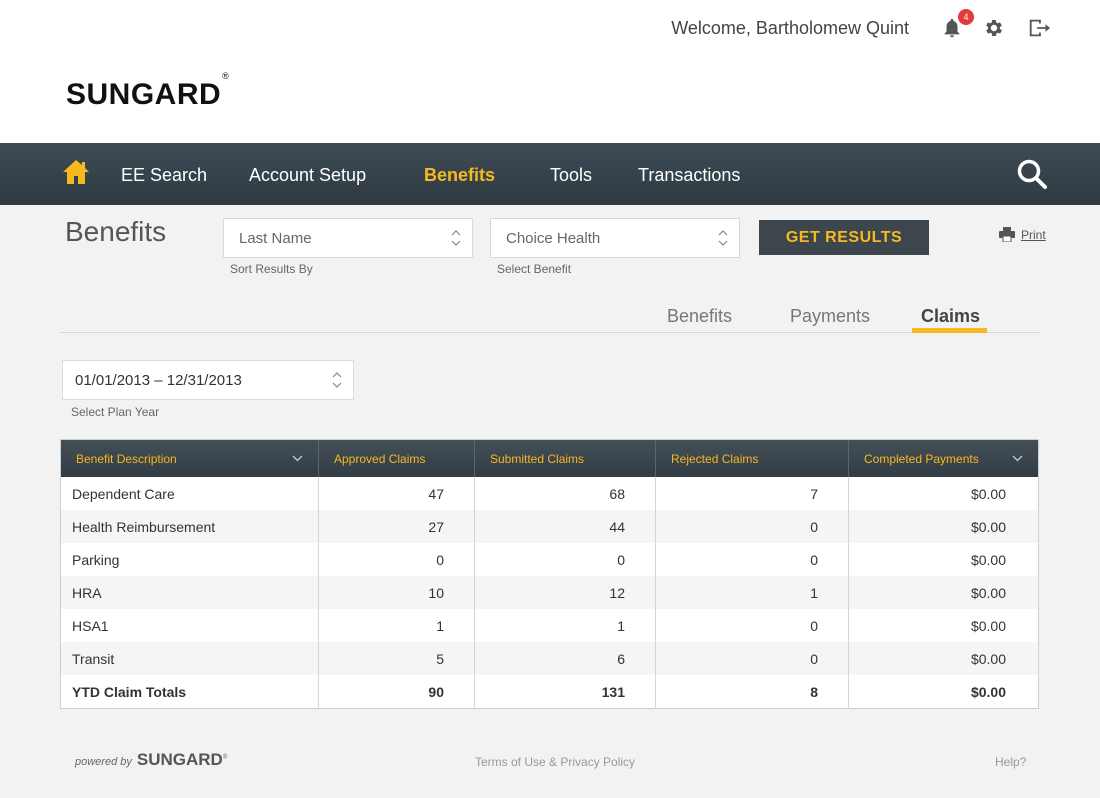 This screenshot has height=798, width=1100. Describe the element at coordinates (790, 28) in the screenshot. I see `welcome-text: Welcome, Bartholomew Quint` at that location.